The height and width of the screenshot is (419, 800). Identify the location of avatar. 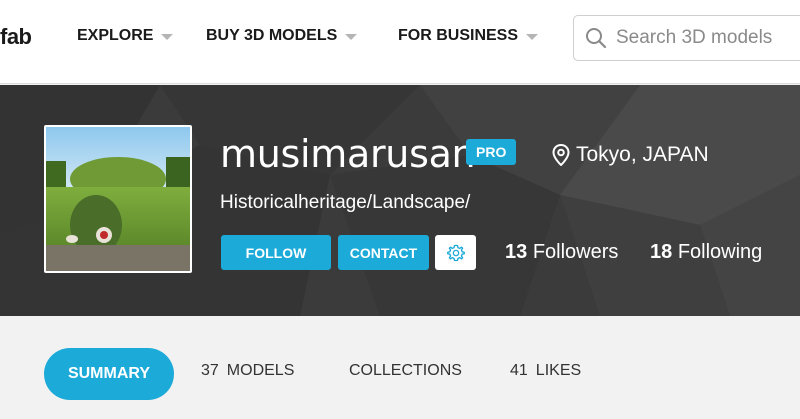
(118, 199).